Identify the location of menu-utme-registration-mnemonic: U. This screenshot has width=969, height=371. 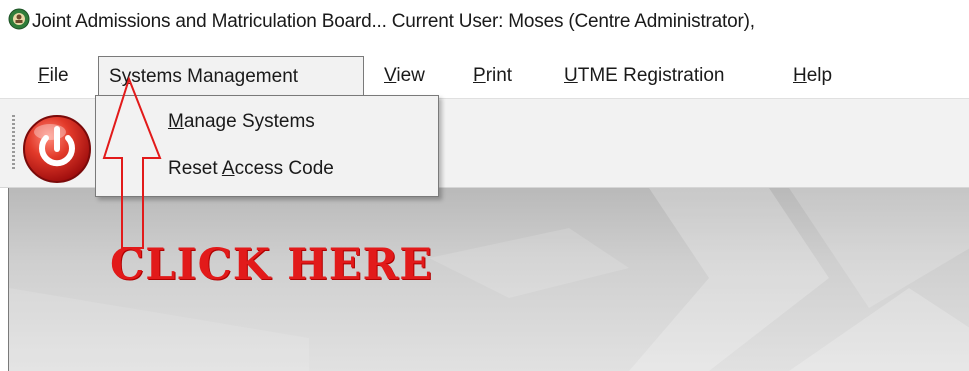
(571, 75).